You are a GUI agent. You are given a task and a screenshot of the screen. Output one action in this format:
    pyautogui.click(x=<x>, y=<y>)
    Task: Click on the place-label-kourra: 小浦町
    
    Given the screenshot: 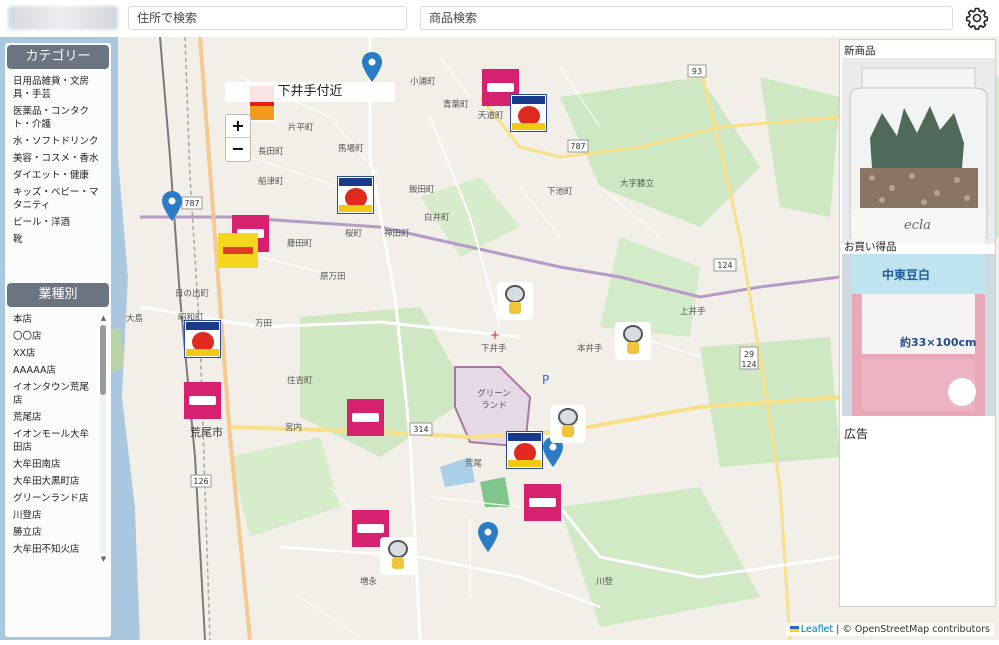 What is the action you would take?
    pyautogui.click(x=423, y=82)
    